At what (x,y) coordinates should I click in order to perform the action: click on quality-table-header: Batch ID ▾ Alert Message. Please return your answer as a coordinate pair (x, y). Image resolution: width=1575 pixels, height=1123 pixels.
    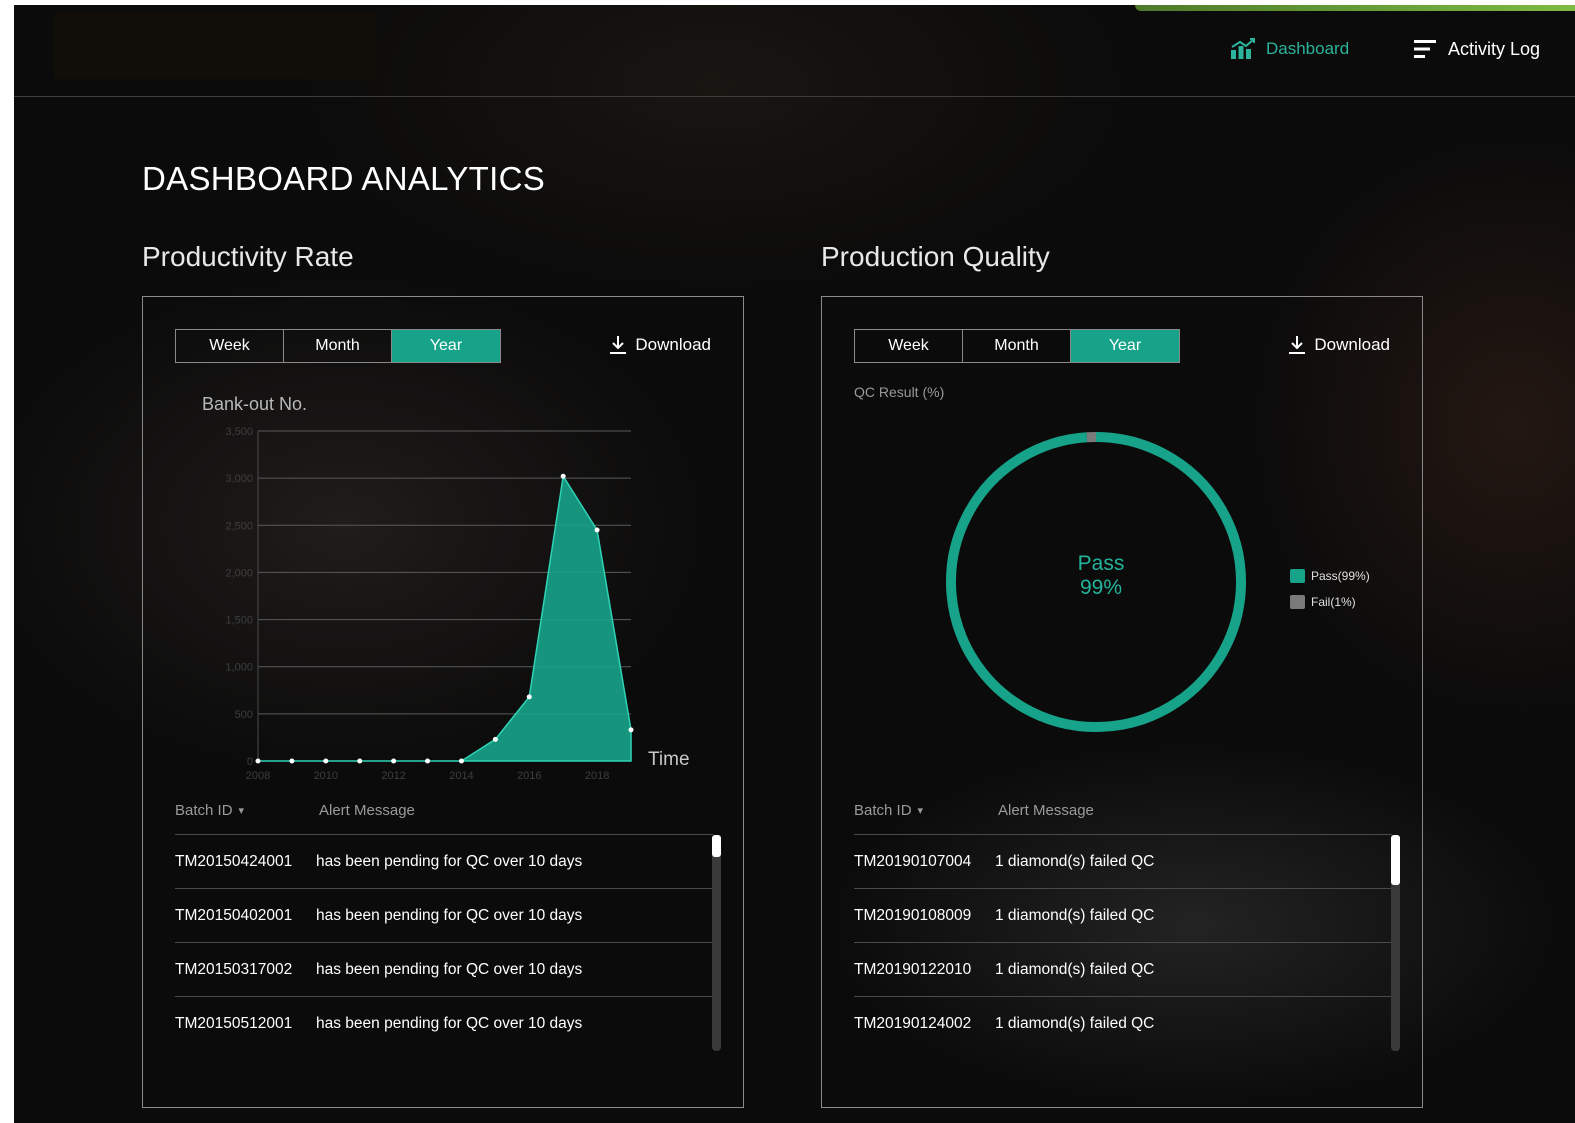
    Looking at the image, I should click on (974, 810).